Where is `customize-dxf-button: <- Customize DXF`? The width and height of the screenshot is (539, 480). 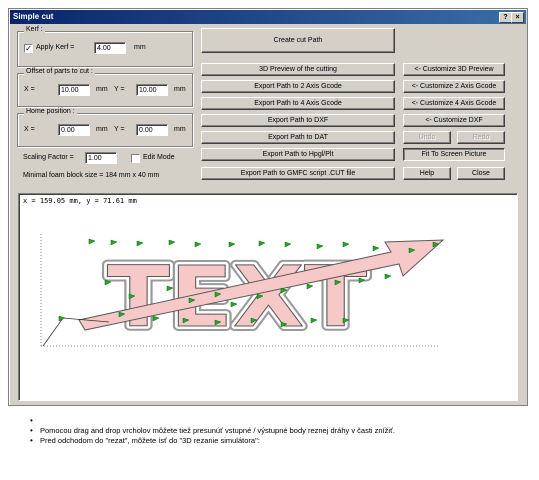 customize-dxf-button: <- Customize DXF is located at coordinates (454, 120).